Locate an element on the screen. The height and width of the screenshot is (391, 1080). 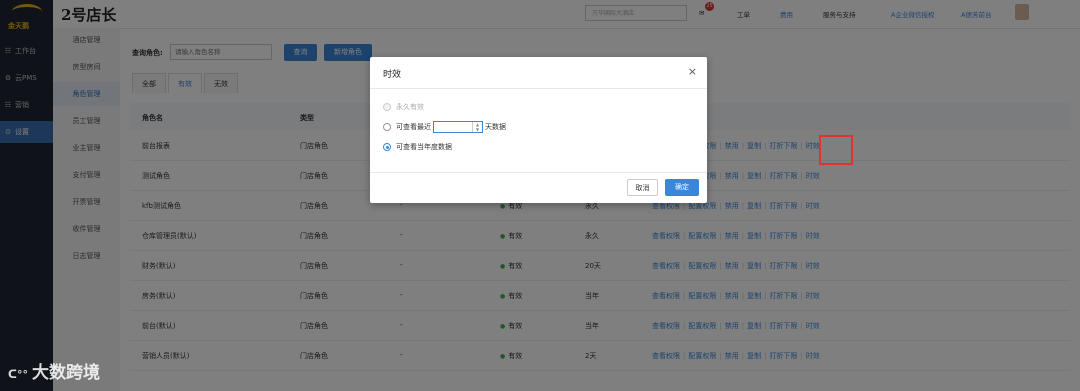
dialog-title: 时效 is located at coordinates (392, 75).